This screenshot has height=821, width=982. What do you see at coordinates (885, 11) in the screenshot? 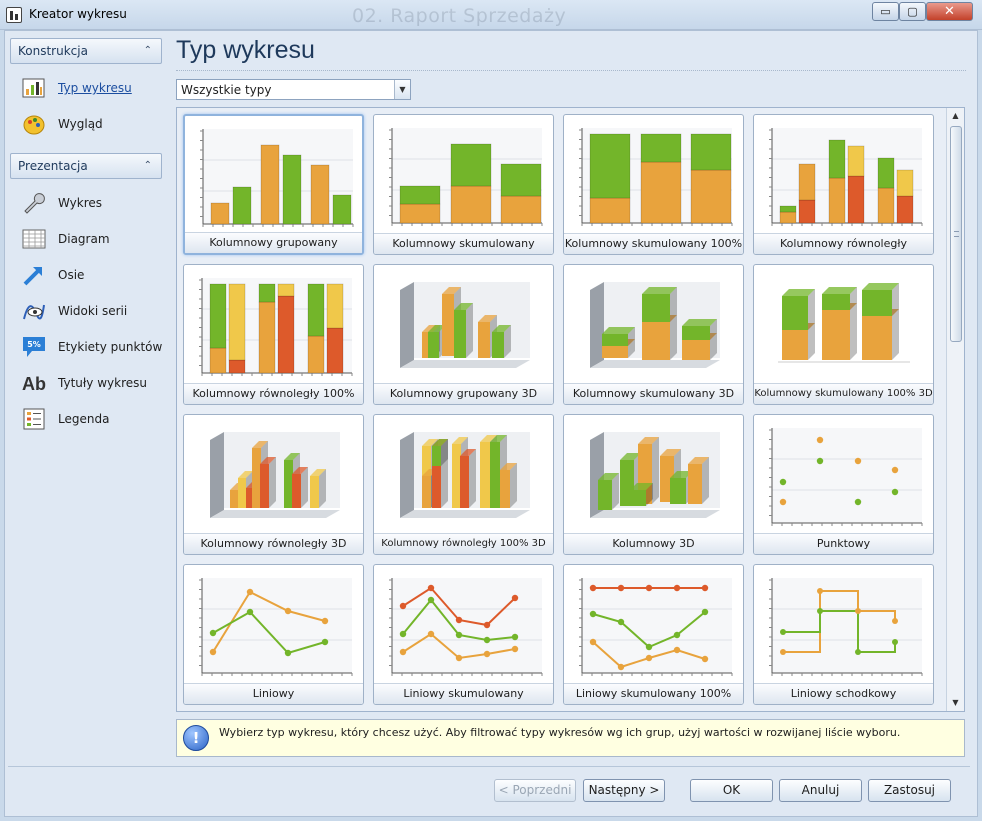
I see `minimize-button: ▭` at bounding box center [885, 11].